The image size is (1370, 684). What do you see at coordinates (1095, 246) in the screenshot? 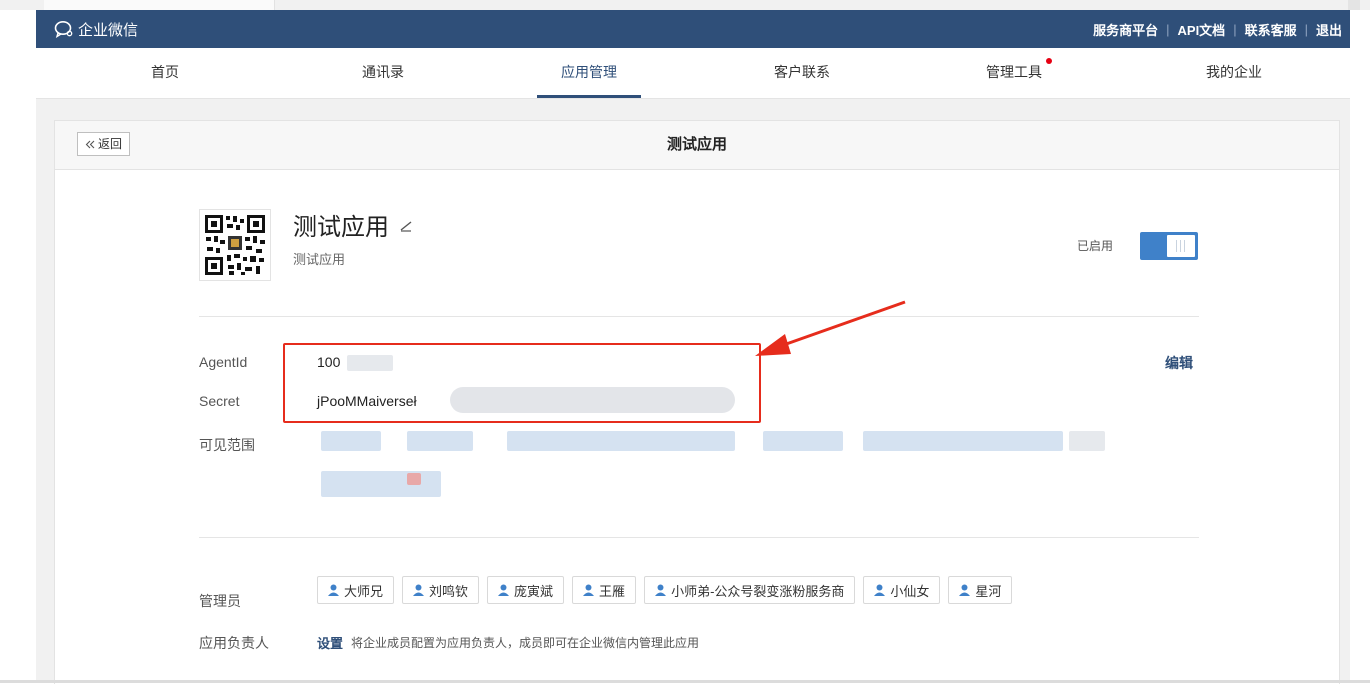
I see `status-label: 已启用` at bounding box center [1095, 246].